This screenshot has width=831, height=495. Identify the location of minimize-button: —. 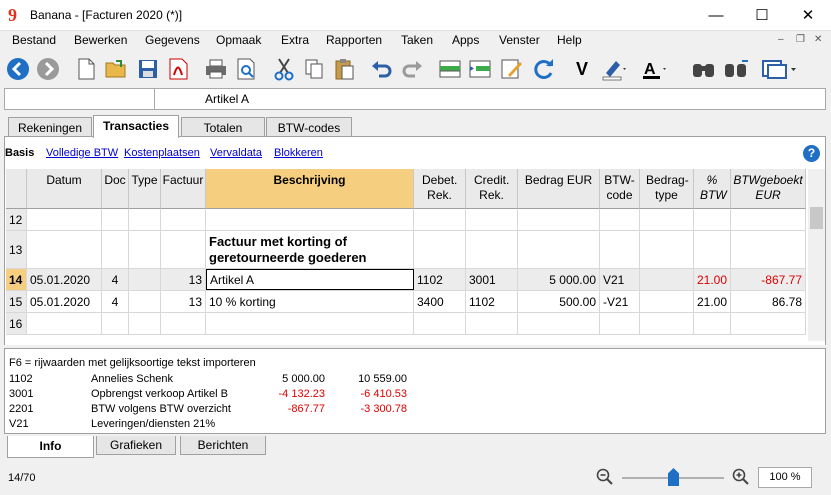
(716, 15).